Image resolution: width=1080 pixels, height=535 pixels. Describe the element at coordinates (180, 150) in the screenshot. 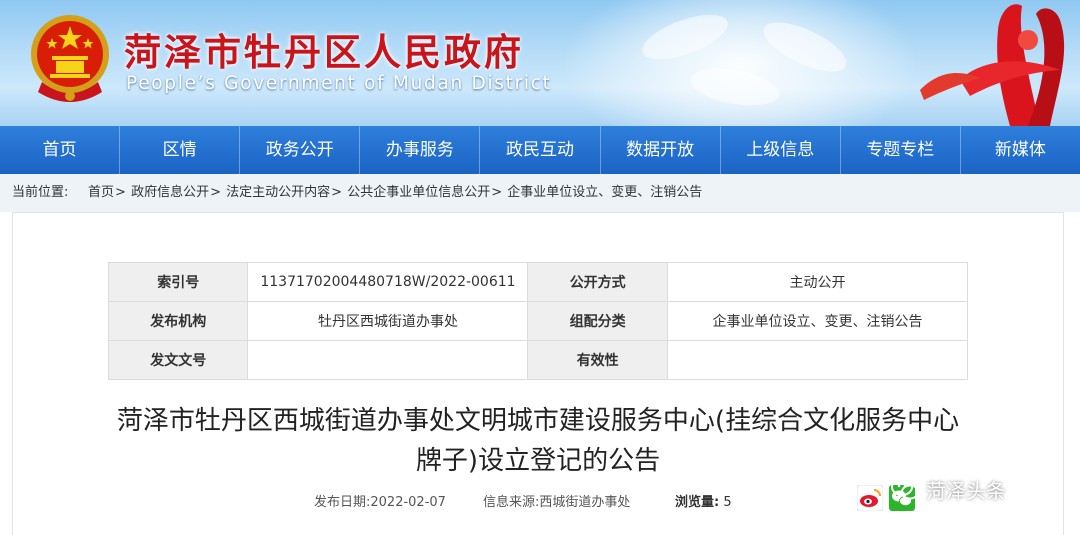

I see `nav-item-district-info: 区情` at that location.